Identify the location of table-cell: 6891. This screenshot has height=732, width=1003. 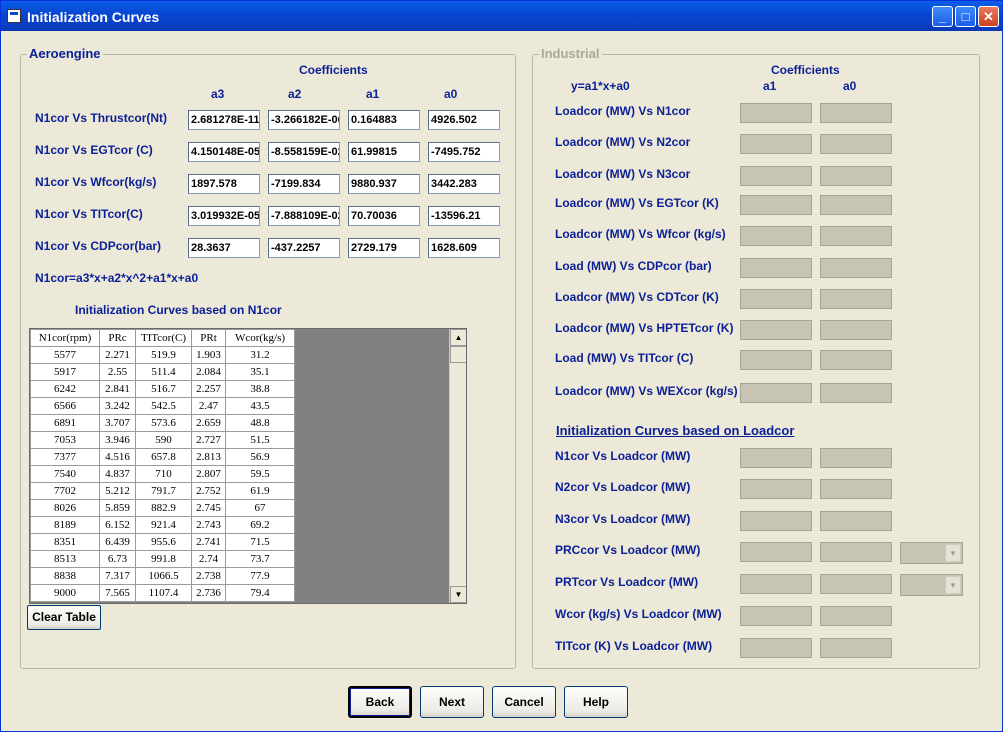
(65, 423).